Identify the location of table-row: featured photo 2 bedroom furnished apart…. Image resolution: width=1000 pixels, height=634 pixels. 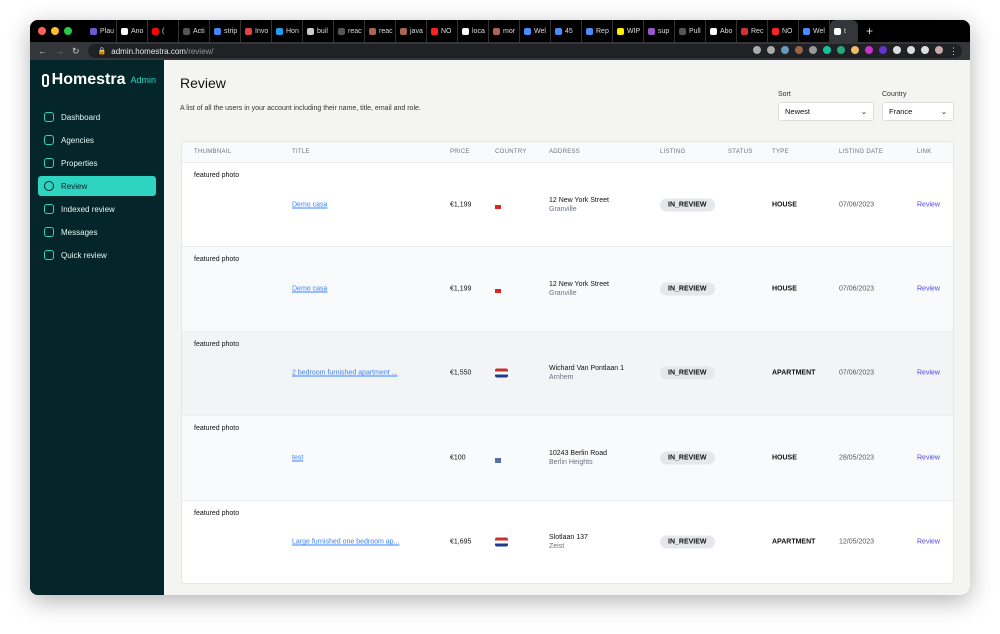
(567, 374).